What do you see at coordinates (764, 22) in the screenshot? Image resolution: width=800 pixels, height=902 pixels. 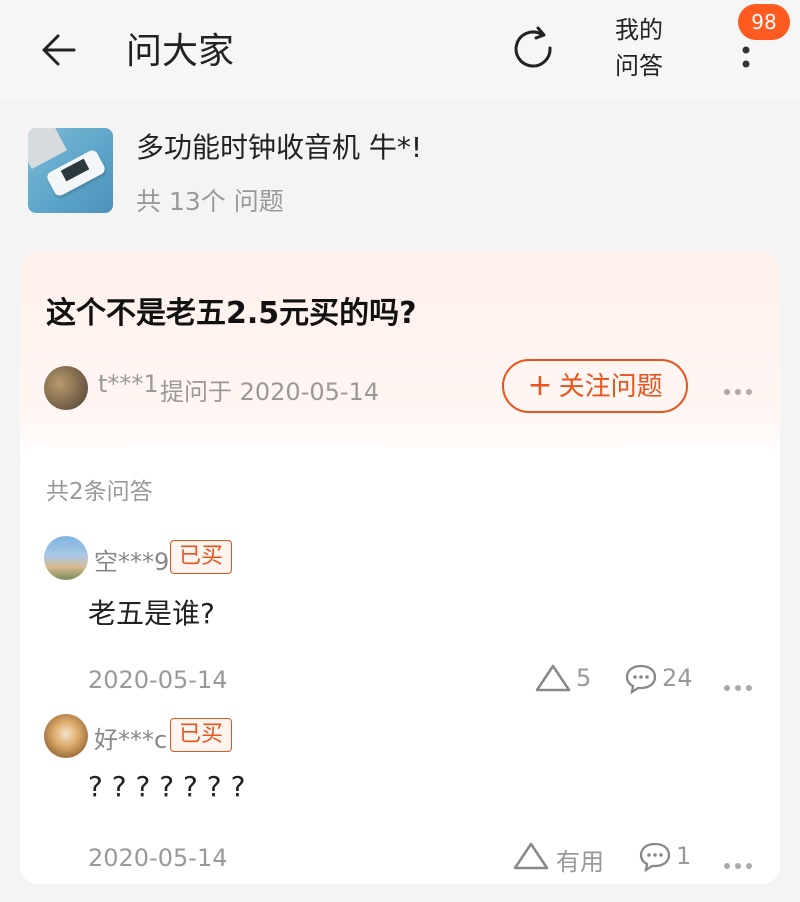 I see `notification-badge: 98` at bounding box center [764, 22].